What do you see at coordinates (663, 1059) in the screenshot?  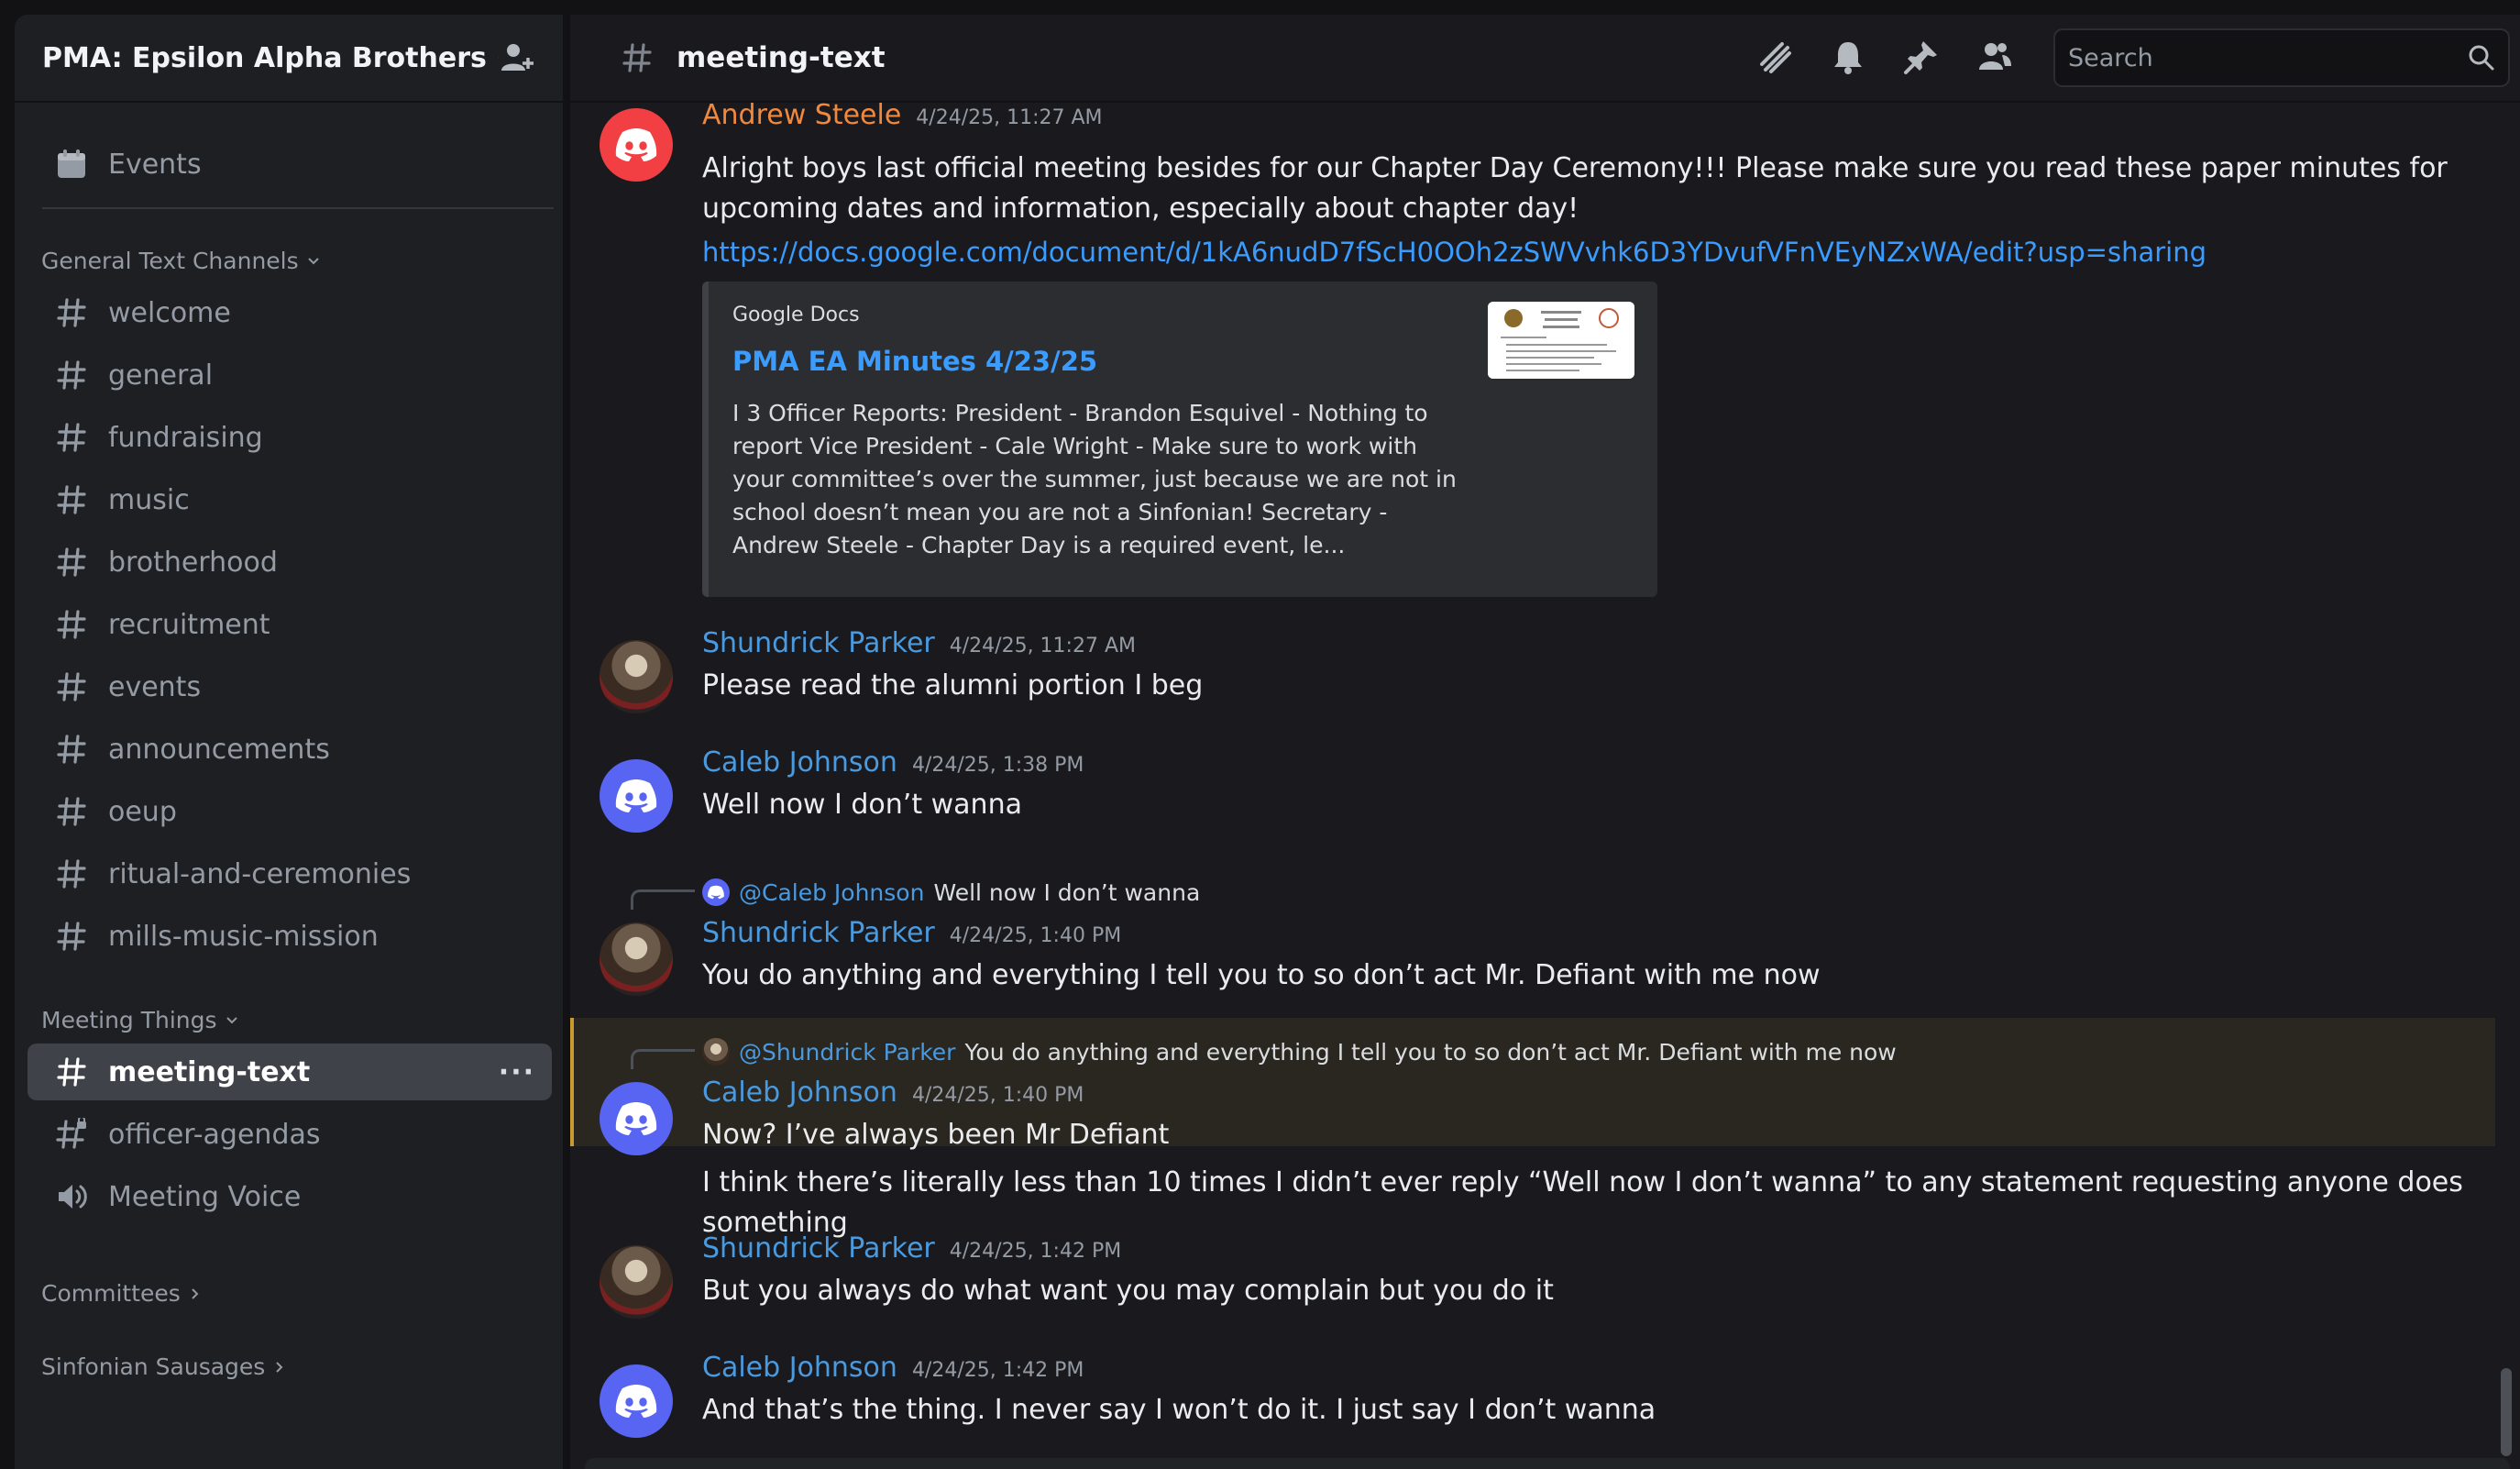 I see `reply-spine` at bounding box center [663, 1059].